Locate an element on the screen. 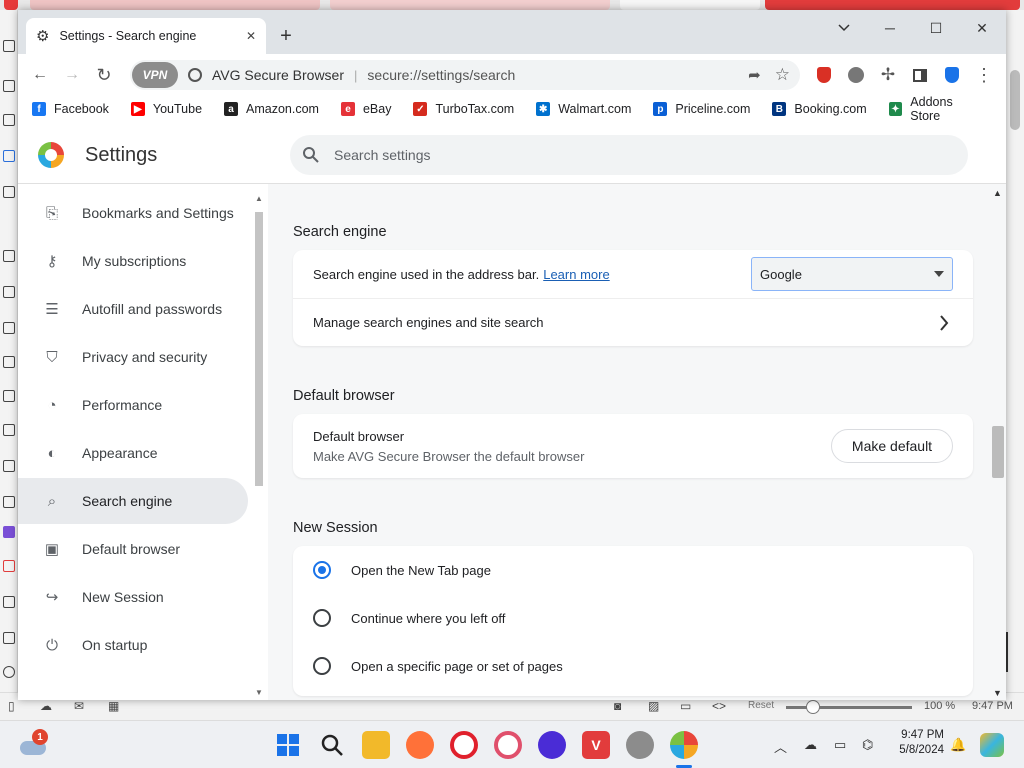  search-engine-select: Google is located at coordinates (852, 274).